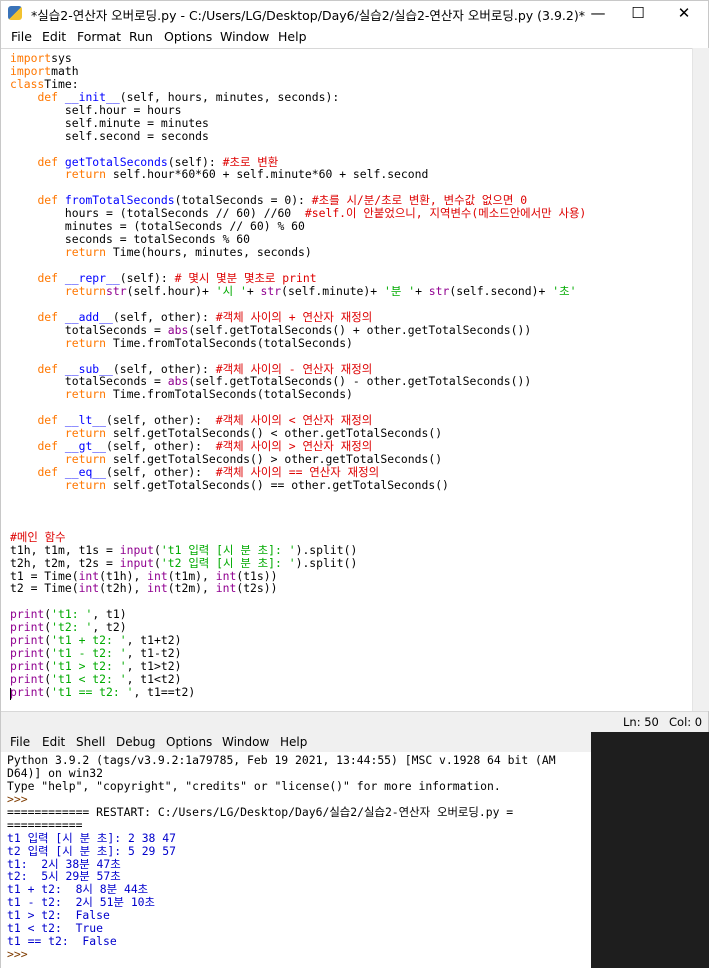 The width and height of the screenshot is (709, 968). What do you see at coordinates (641, 722) in the screenshot?
I see `status-line: Ln: 50` at bounding box center [641, 722].